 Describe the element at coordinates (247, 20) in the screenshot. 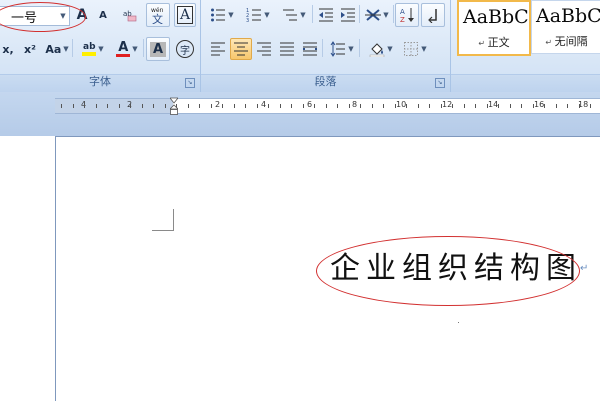

I see `svg-text: 3` at that location.